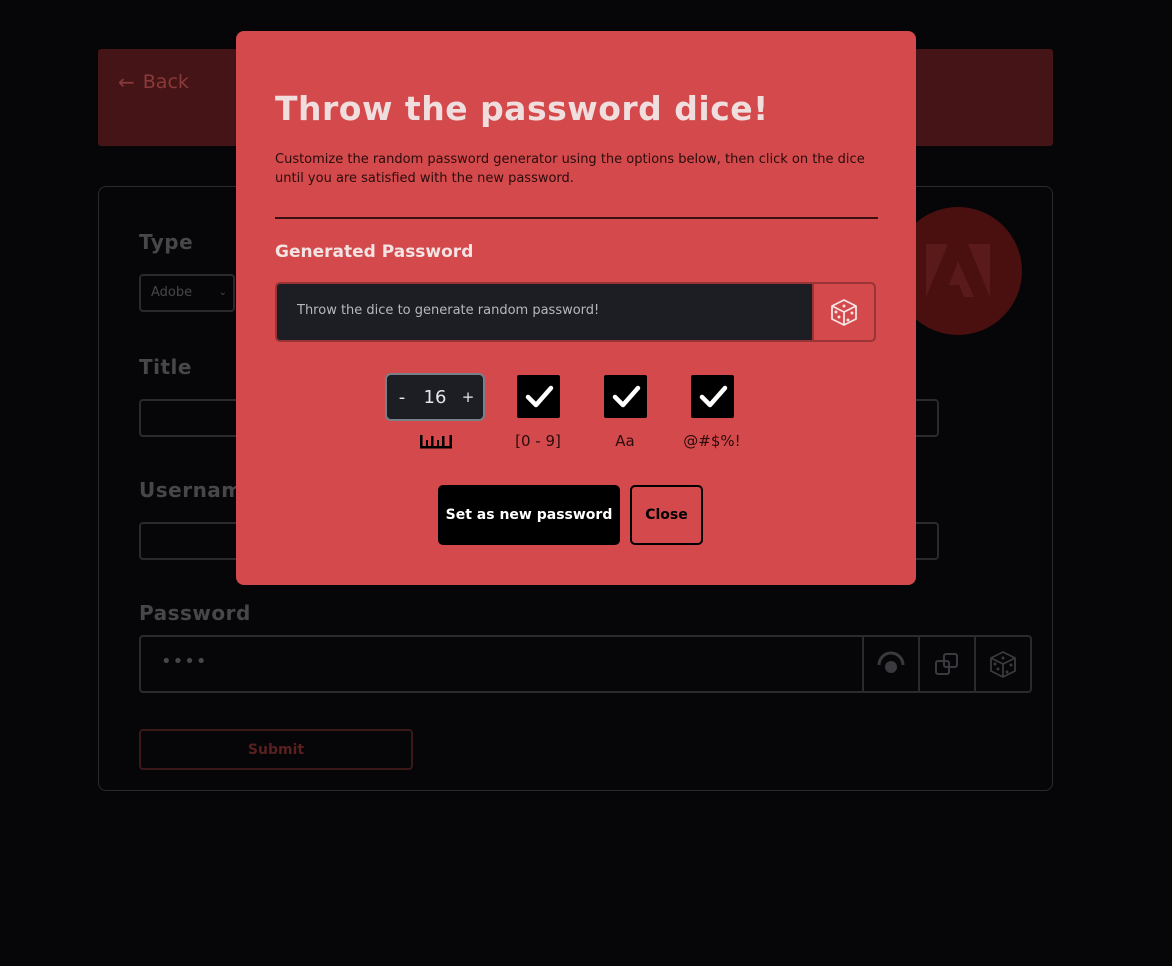 The image size is (1172, 966). What do you see at coordinates (126, 82) in the screenshot?
I see `arrow-left-icon: ←` at bounding box center [126, 82].